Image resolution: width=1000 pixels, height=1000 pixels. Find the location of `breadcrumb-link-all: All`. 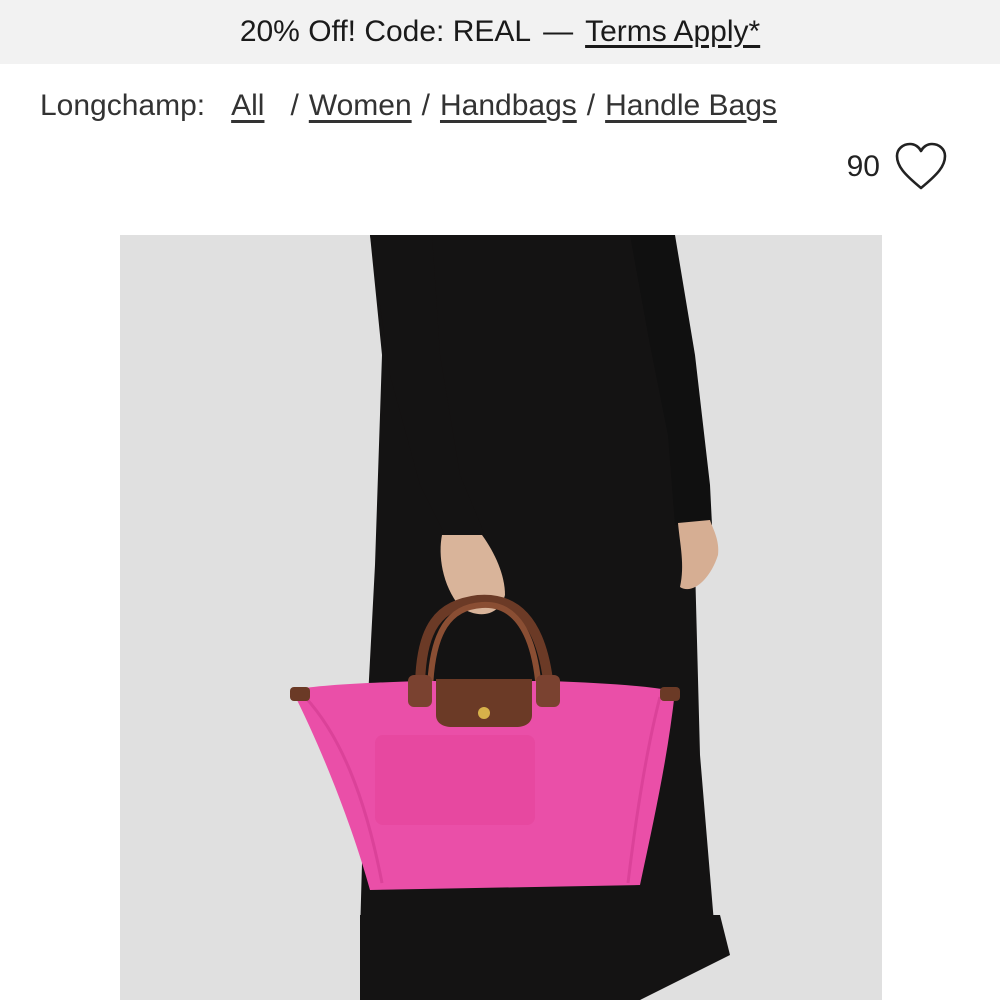

breadcrumb-link-all: All is located at coordinates (247, 106).